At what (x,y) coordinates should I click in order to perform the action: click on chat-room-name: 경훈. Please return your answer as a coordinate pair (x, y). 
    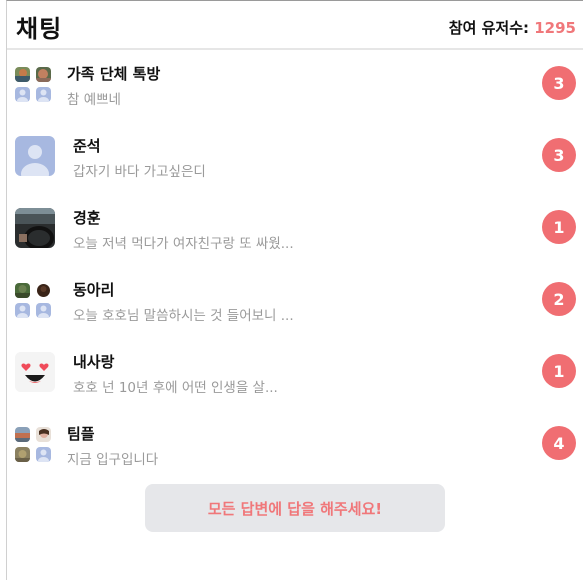
    Looking at the image, I should click on (87, 218).